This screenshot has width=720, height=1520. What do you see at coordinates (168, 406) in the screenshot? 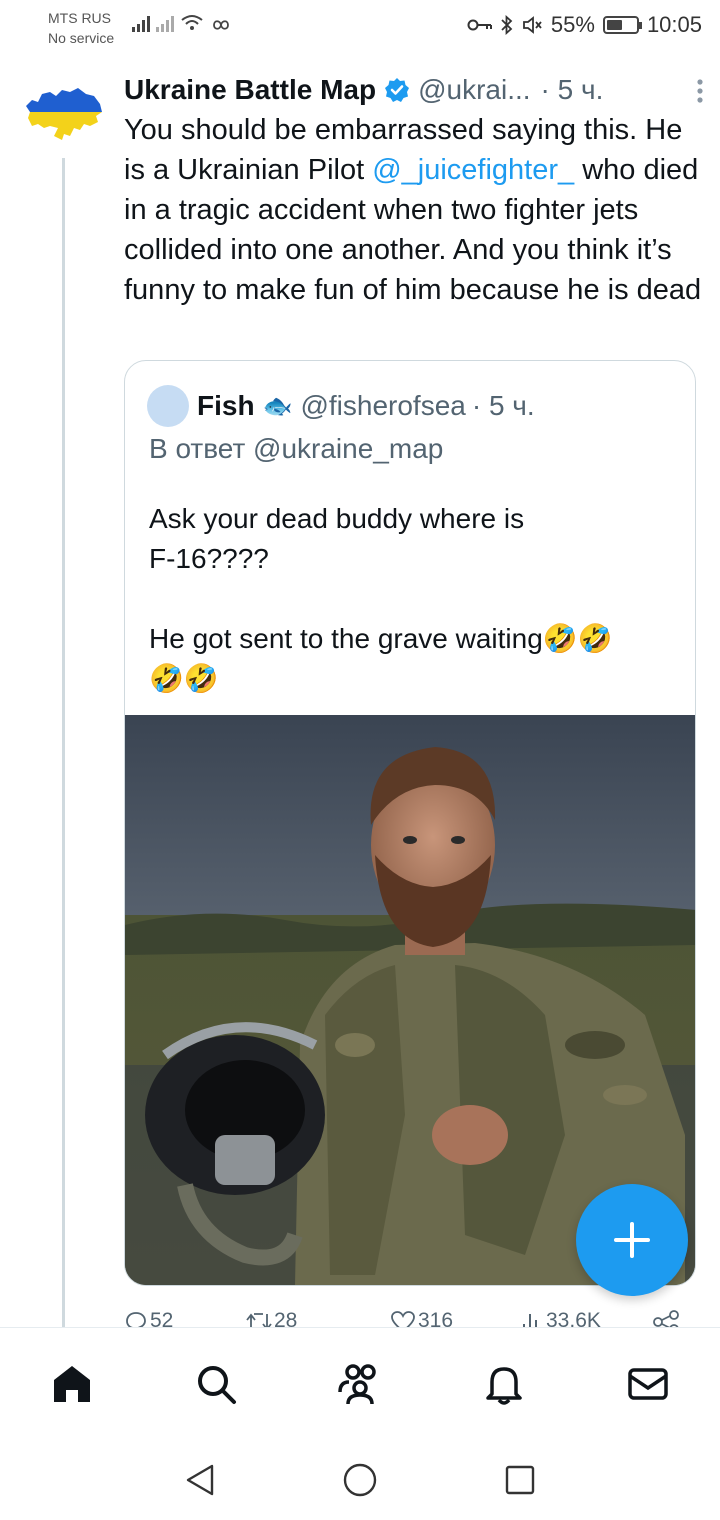
I see `avatar` at bounding box center [168, 406].